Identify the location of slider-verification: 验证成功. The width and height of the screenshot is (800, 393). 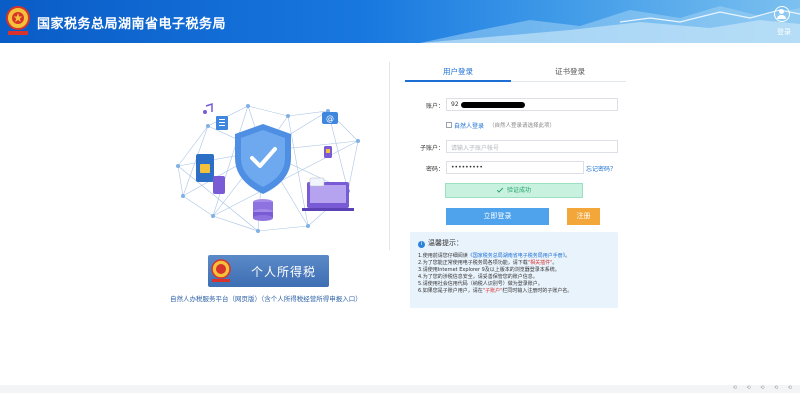
(514, 190).